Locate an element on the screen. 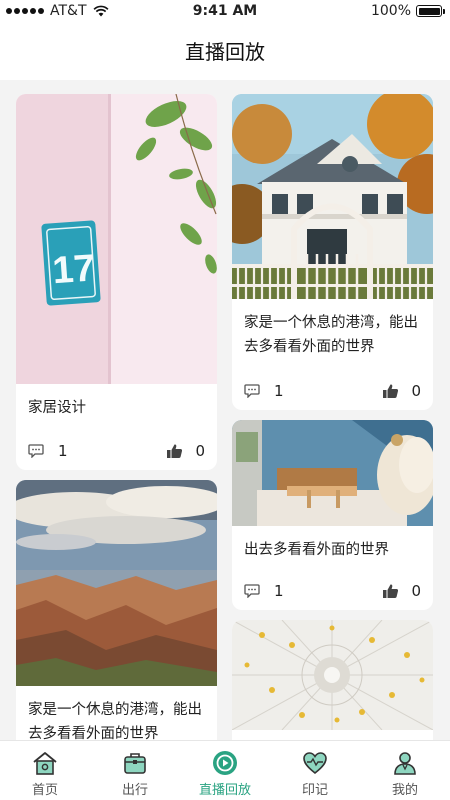 The image size is (450, 800). home-icon is located at coordinates (45, 763).